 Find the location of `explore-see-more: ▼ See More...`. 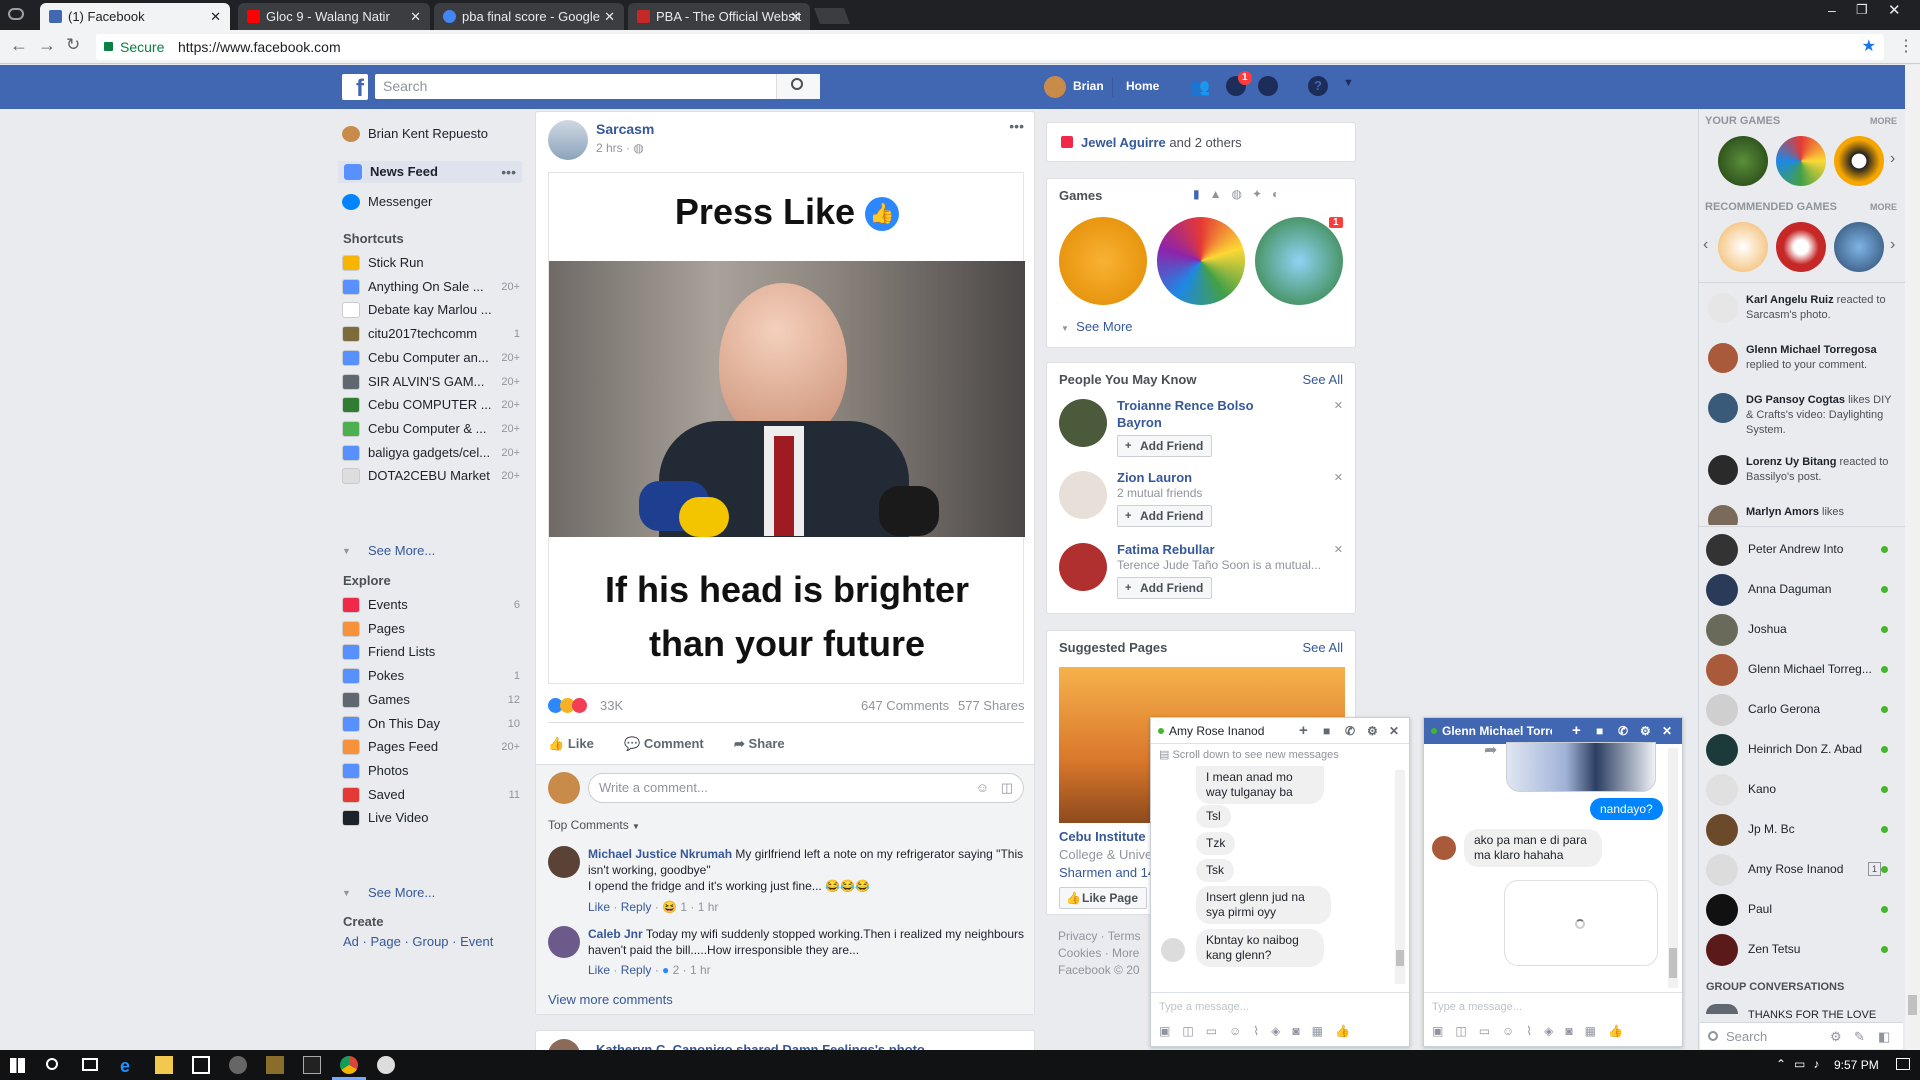

explore-see-more: ▼ See More... is located at coordinates (430, 893).